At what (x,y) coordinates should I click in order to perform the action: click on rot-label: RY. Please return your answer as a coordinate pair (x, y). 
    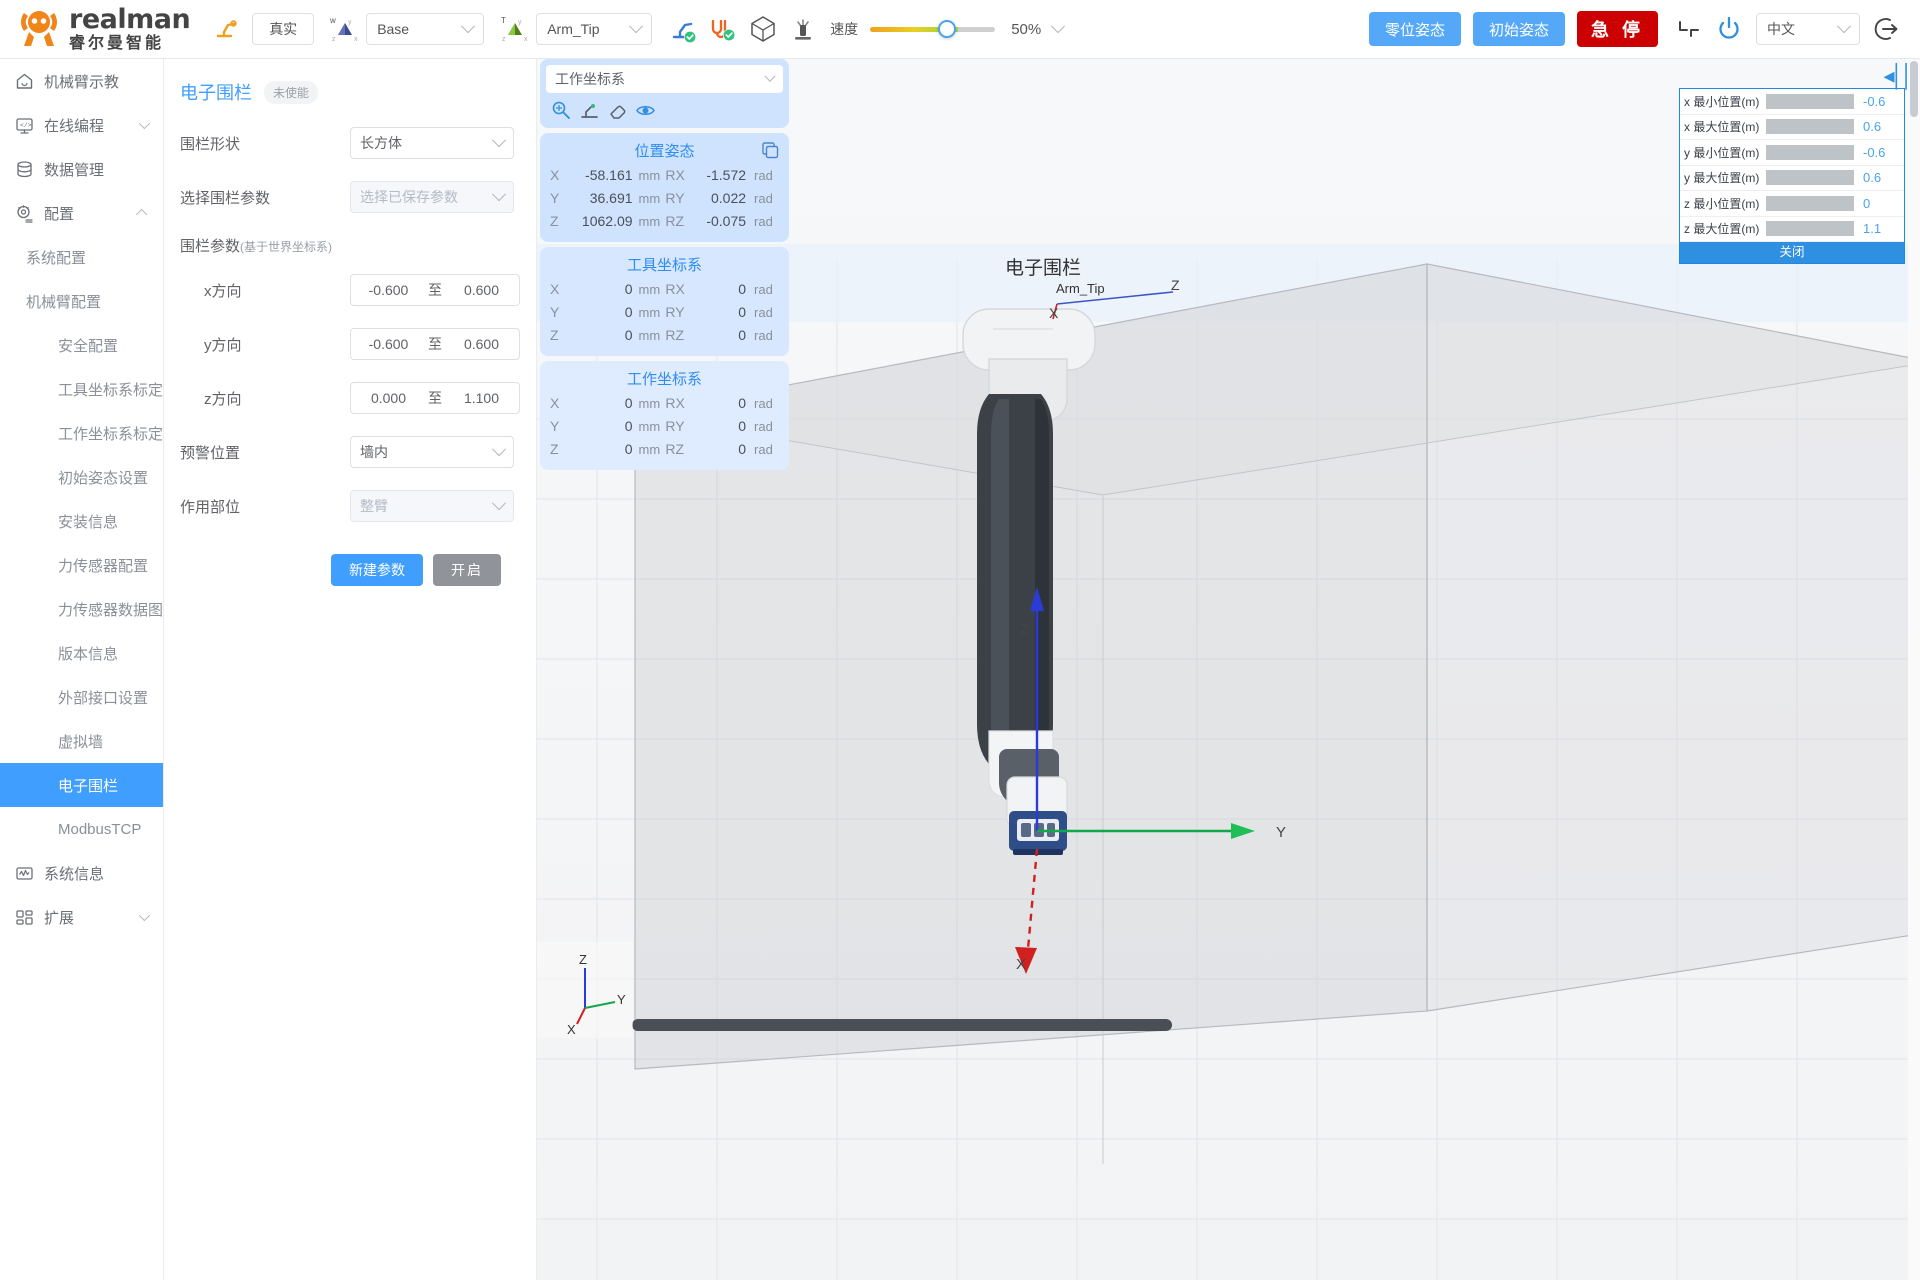
    Looking at the image, I should click on (675, 426).